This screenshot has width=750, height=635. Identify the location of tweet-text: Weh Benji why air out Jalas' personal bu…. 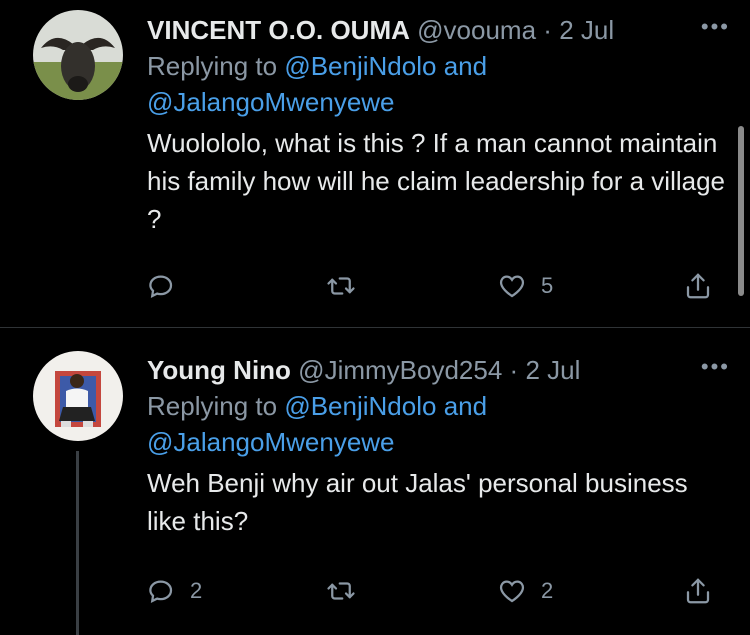
(417, 502).